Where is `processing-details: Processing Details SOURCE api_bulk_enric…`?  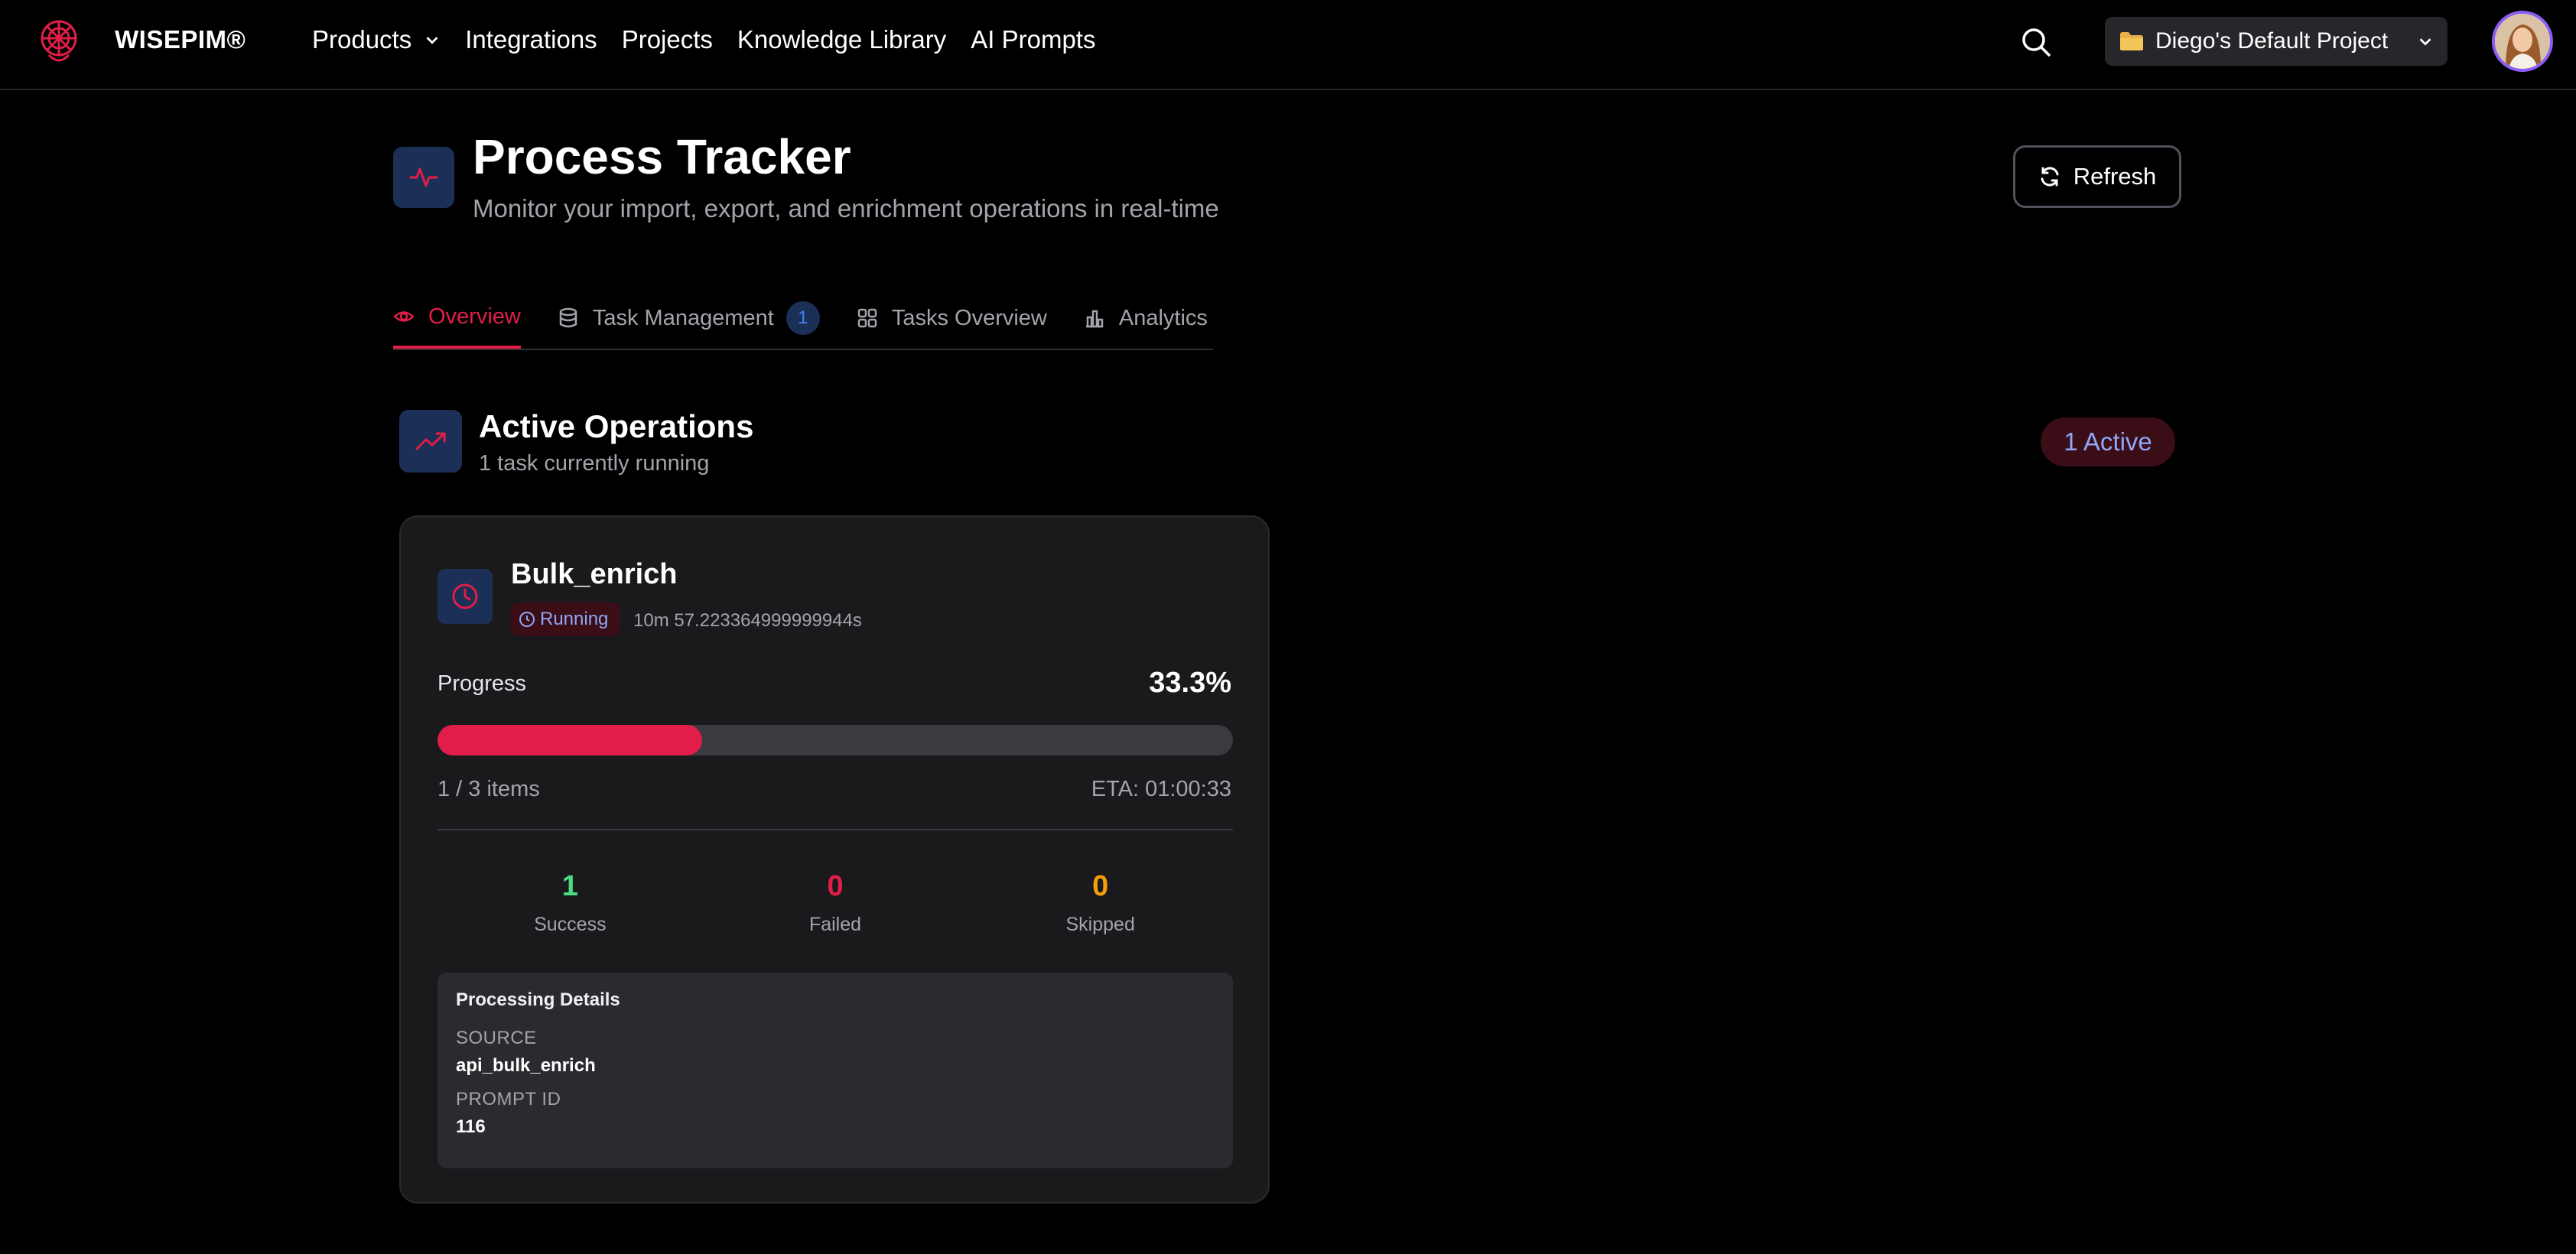 processing-details: Processing Details SOURCE api_bulk_enric… is located at coordinates (835, 1070).